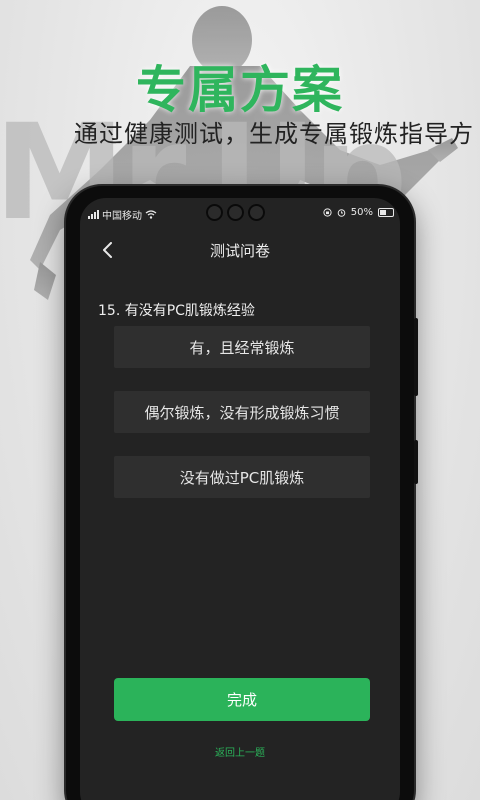 Image resolution: width=480 pixels, height=800 pixels. What do you see at coordinates (240, 90) in the screenshot?
I see `promo-headline: 专属方案` at bounding box center [240, 90].